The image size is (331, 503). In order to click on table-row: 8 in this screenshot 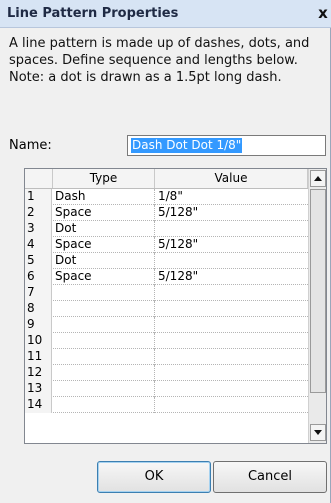, I will do `click(166, 309)`.